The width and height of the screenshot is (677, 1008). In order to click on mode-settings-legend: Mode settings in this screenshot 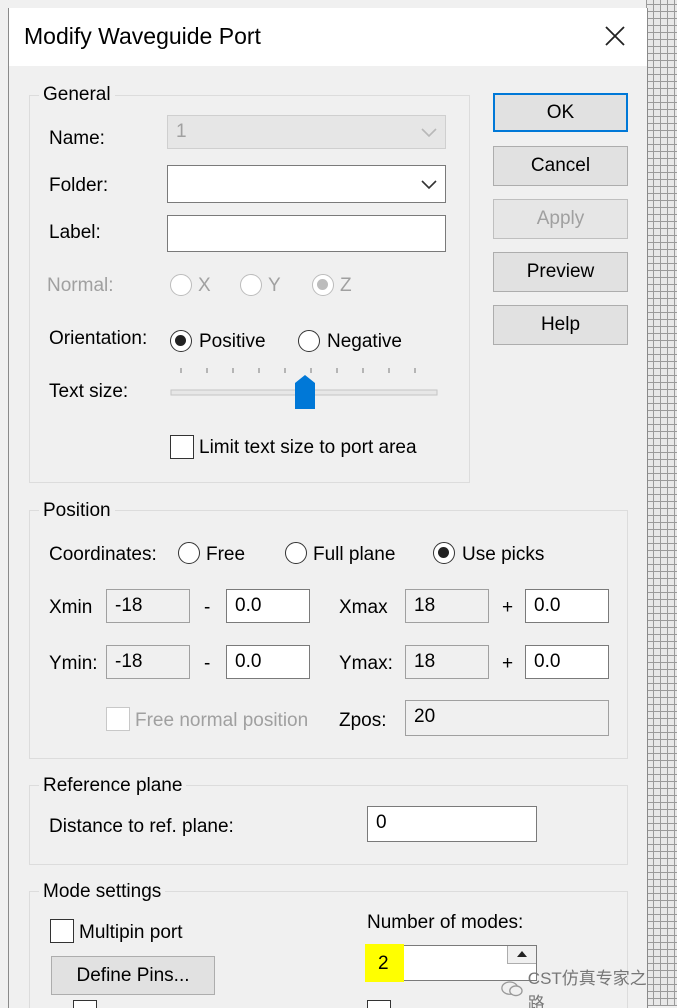, I will do `click(102, 892)`.